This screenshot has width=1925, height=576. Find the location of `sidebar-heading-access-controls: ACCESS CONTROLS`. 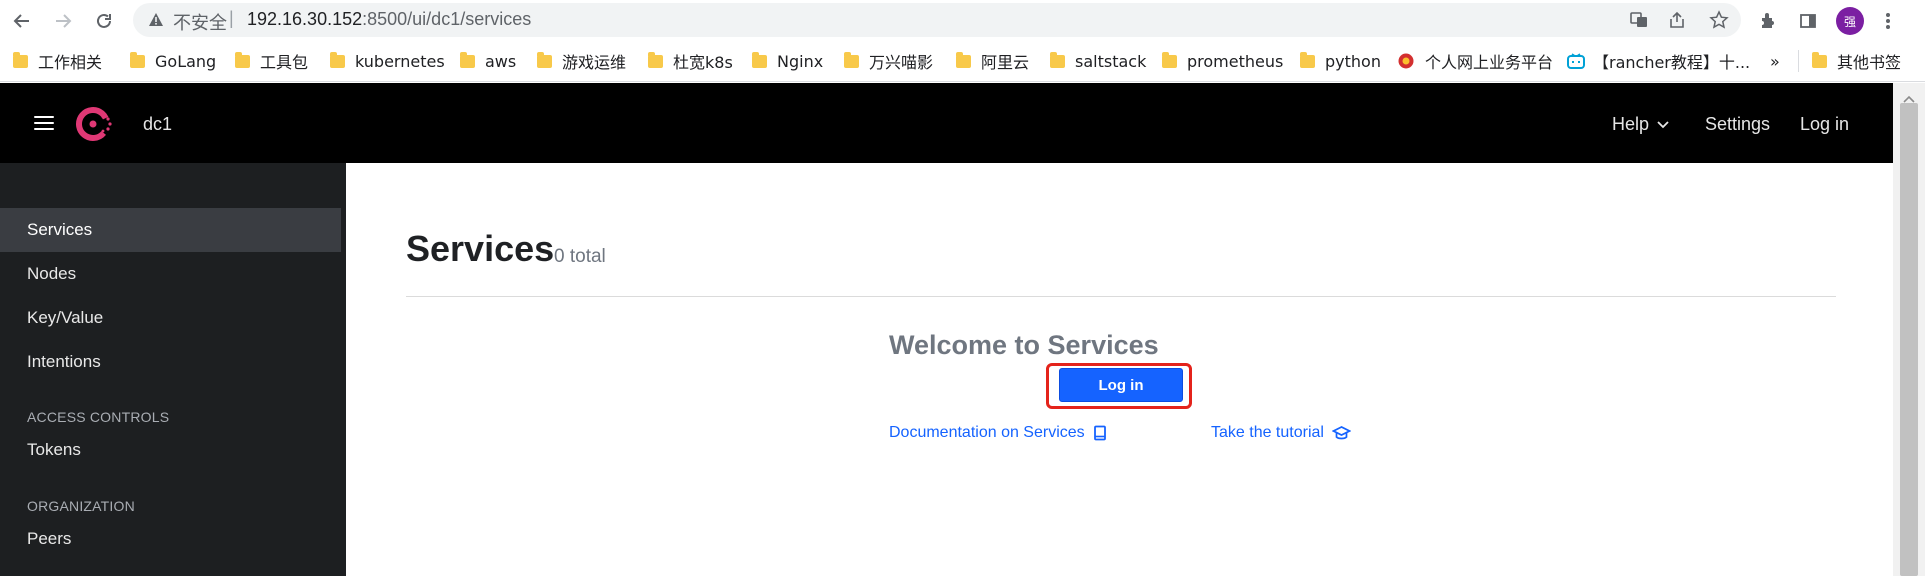

sidebar-heading-access-controls: ACCESS CONTROLS is located at coordinates (98, 417).